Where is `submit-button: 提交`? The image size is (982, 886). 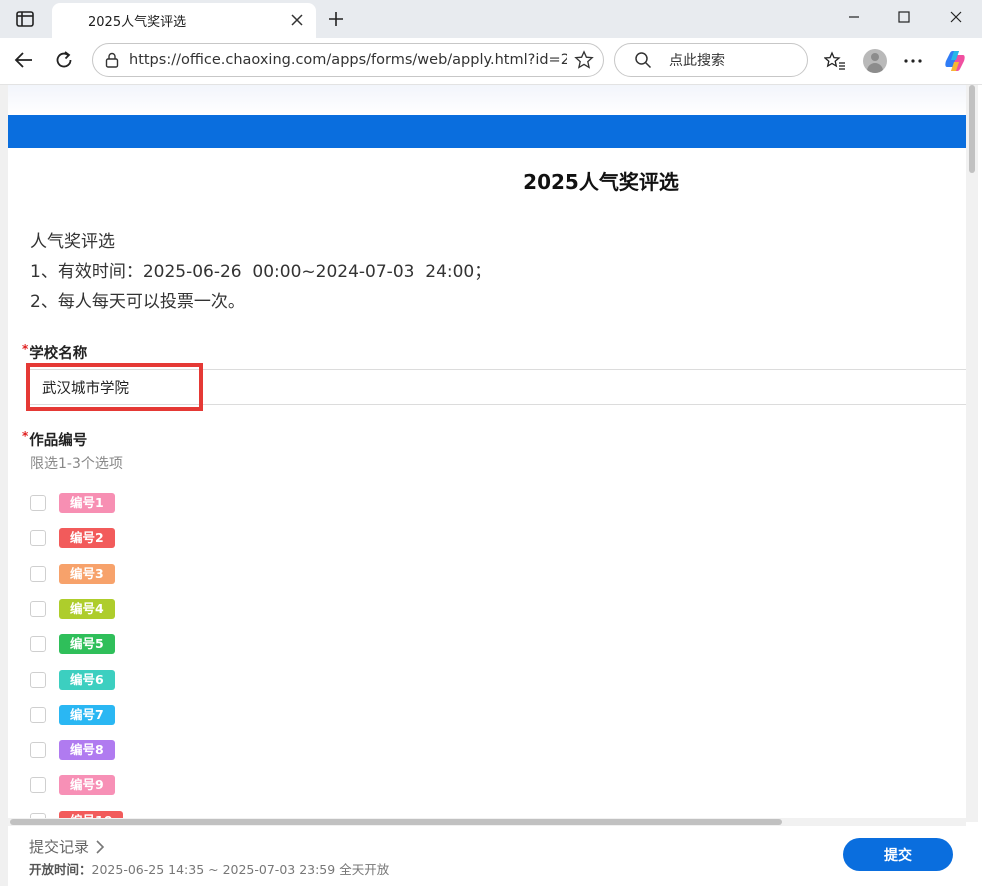 submit-button: 提交 is located at coordinates (898, 854).